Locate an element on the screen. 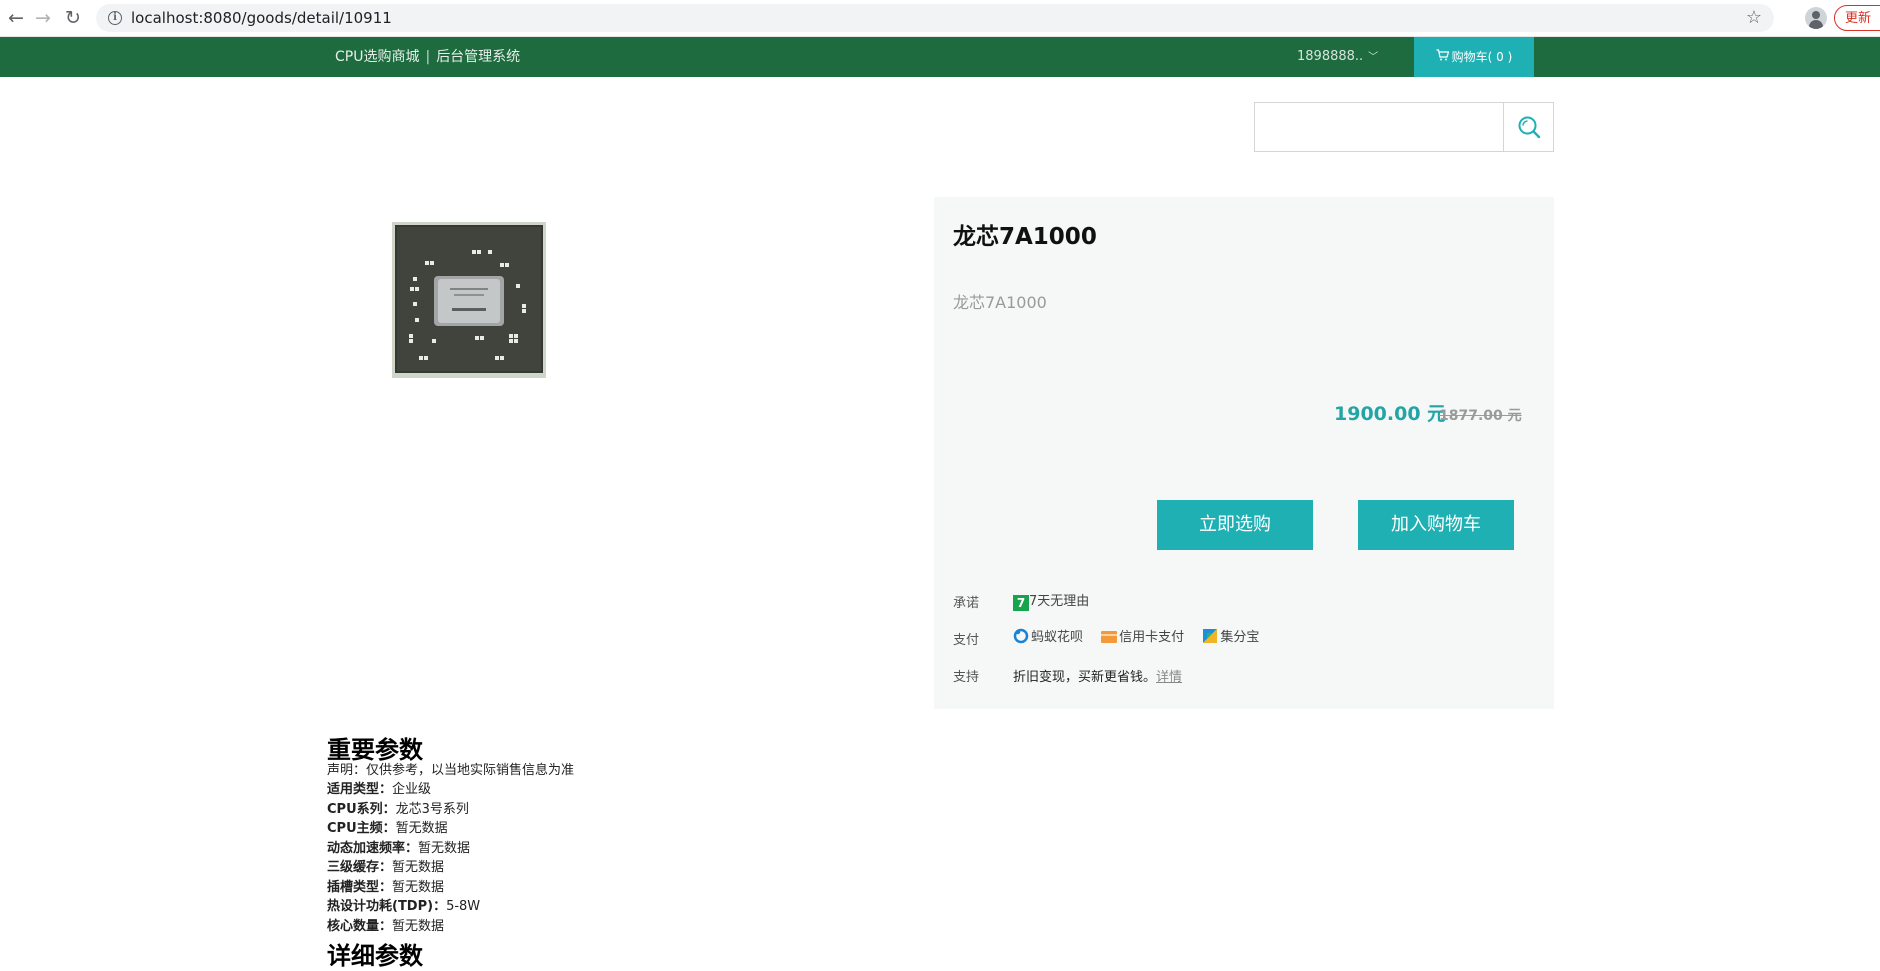 This screenshot has height=971, width=1880. spec-key: 适用类型： is located at coordinates (360, 789).